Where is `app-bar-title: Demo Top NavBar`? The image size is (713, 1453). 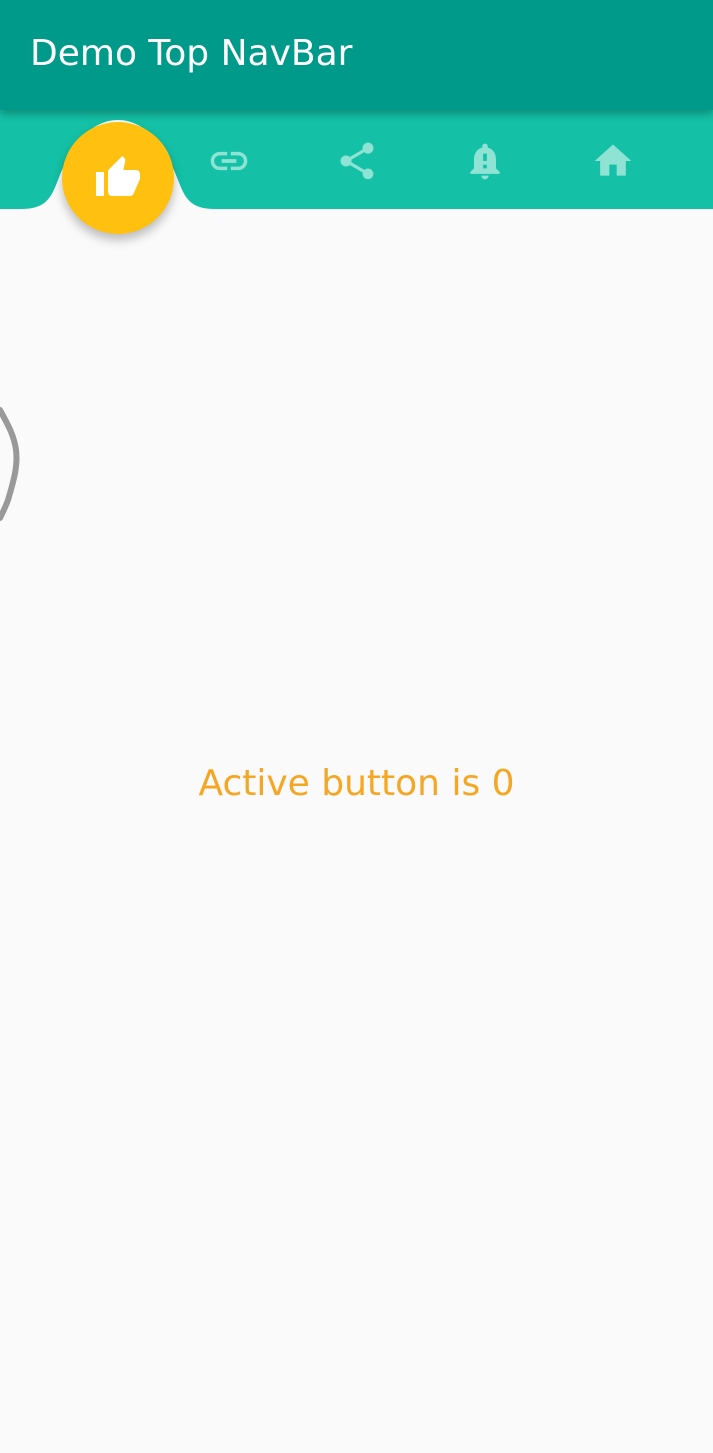 app-bar-title: Demo Top NavBar is located at coordinates (191, 53).